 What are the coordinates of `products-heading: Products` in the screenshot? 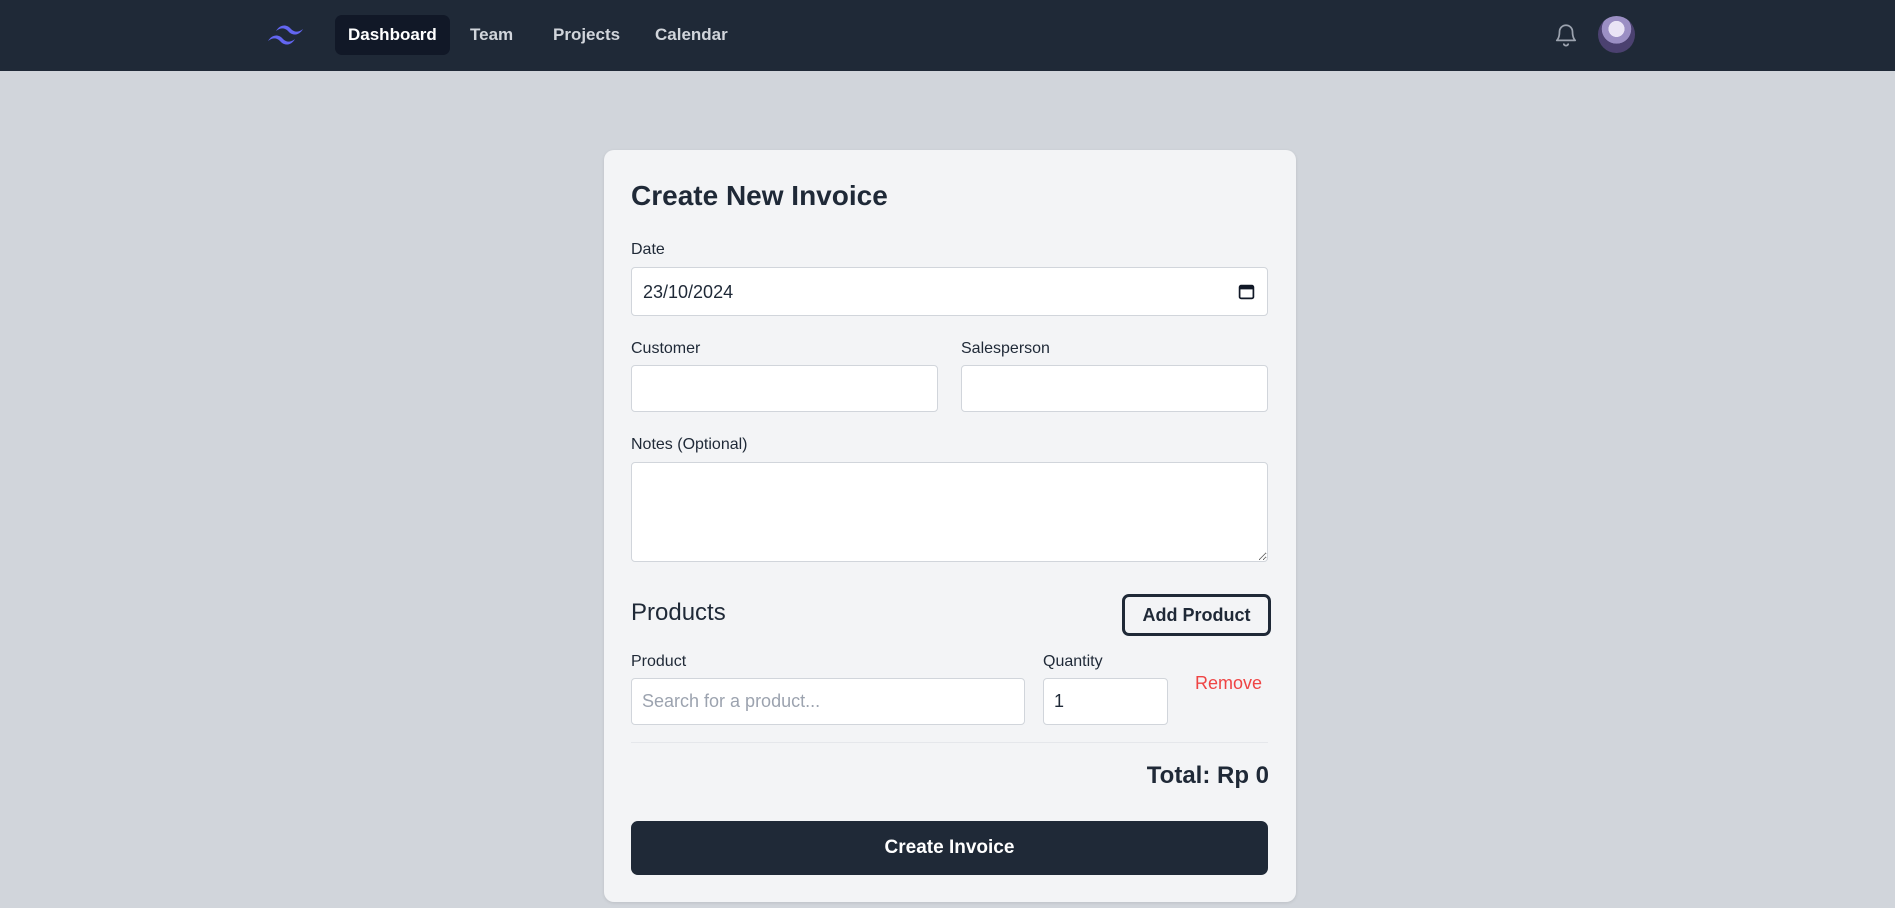 It's located at (678, 612).